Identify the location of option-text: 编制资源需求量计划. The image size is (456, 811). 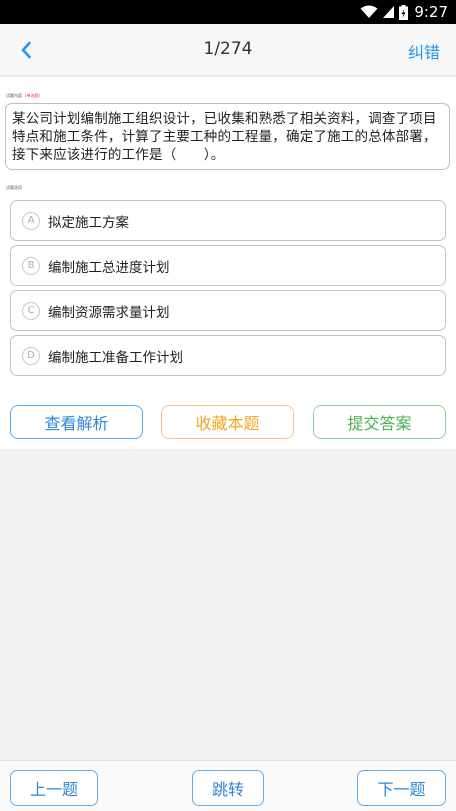
(109, 312).